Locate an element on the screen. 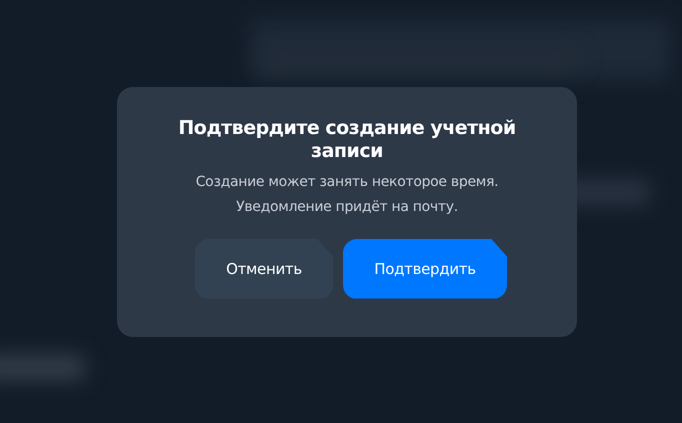 This screenshot has width=682, height=423. dialog-message: Создание может занять некоторое время. is located at coordinates (347, 182).